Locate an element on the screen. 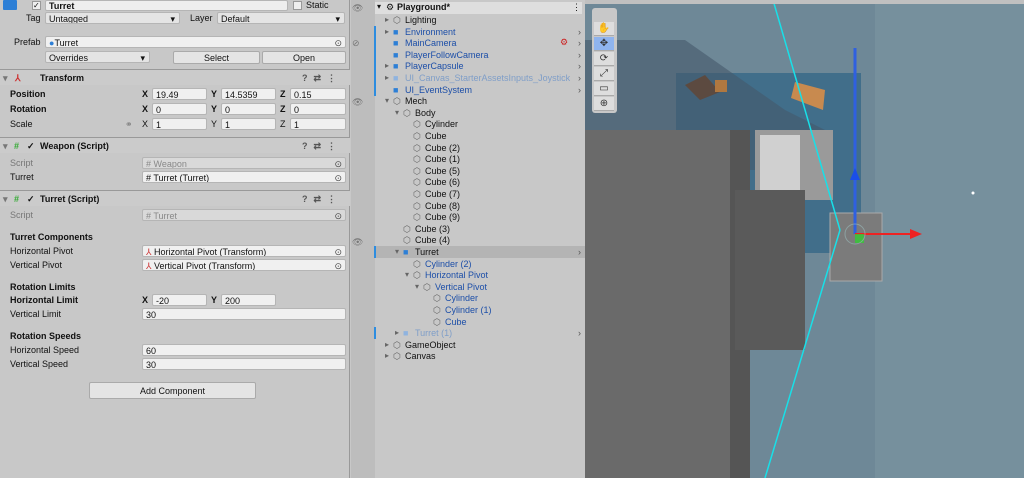 Image resolution: width=1024 pixels, height=478 pixels. position-y: 14.5359 is located at coordinates (248, 94).